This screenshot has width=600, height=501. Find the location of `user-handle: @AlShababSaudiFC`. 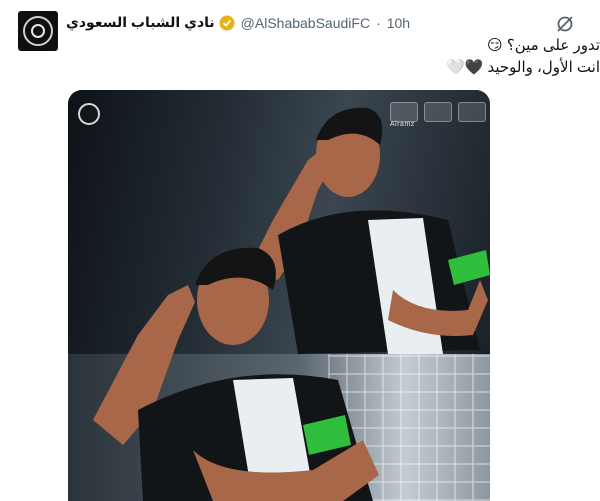

user-handle: @AlShababSaudiFC is located at coordinates (305, 23).